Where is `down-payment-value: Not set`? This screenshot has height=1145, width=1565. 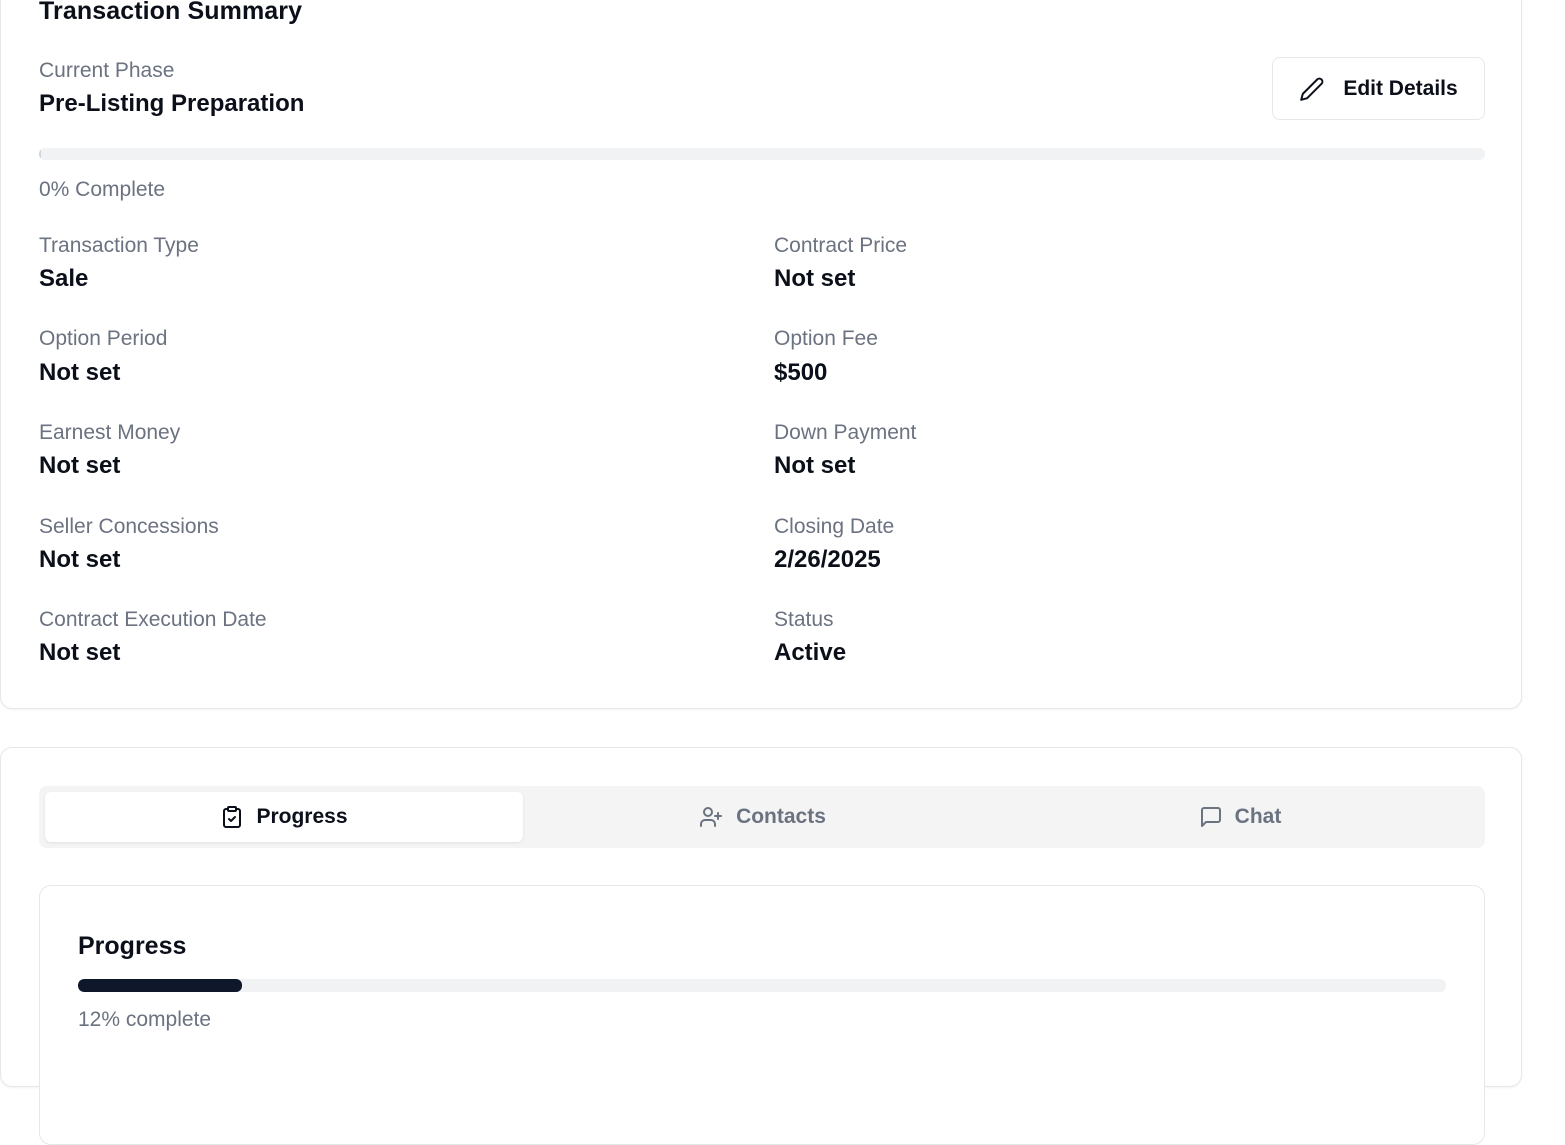
down-payment-value: Not set is located at coordinates (815, 465).